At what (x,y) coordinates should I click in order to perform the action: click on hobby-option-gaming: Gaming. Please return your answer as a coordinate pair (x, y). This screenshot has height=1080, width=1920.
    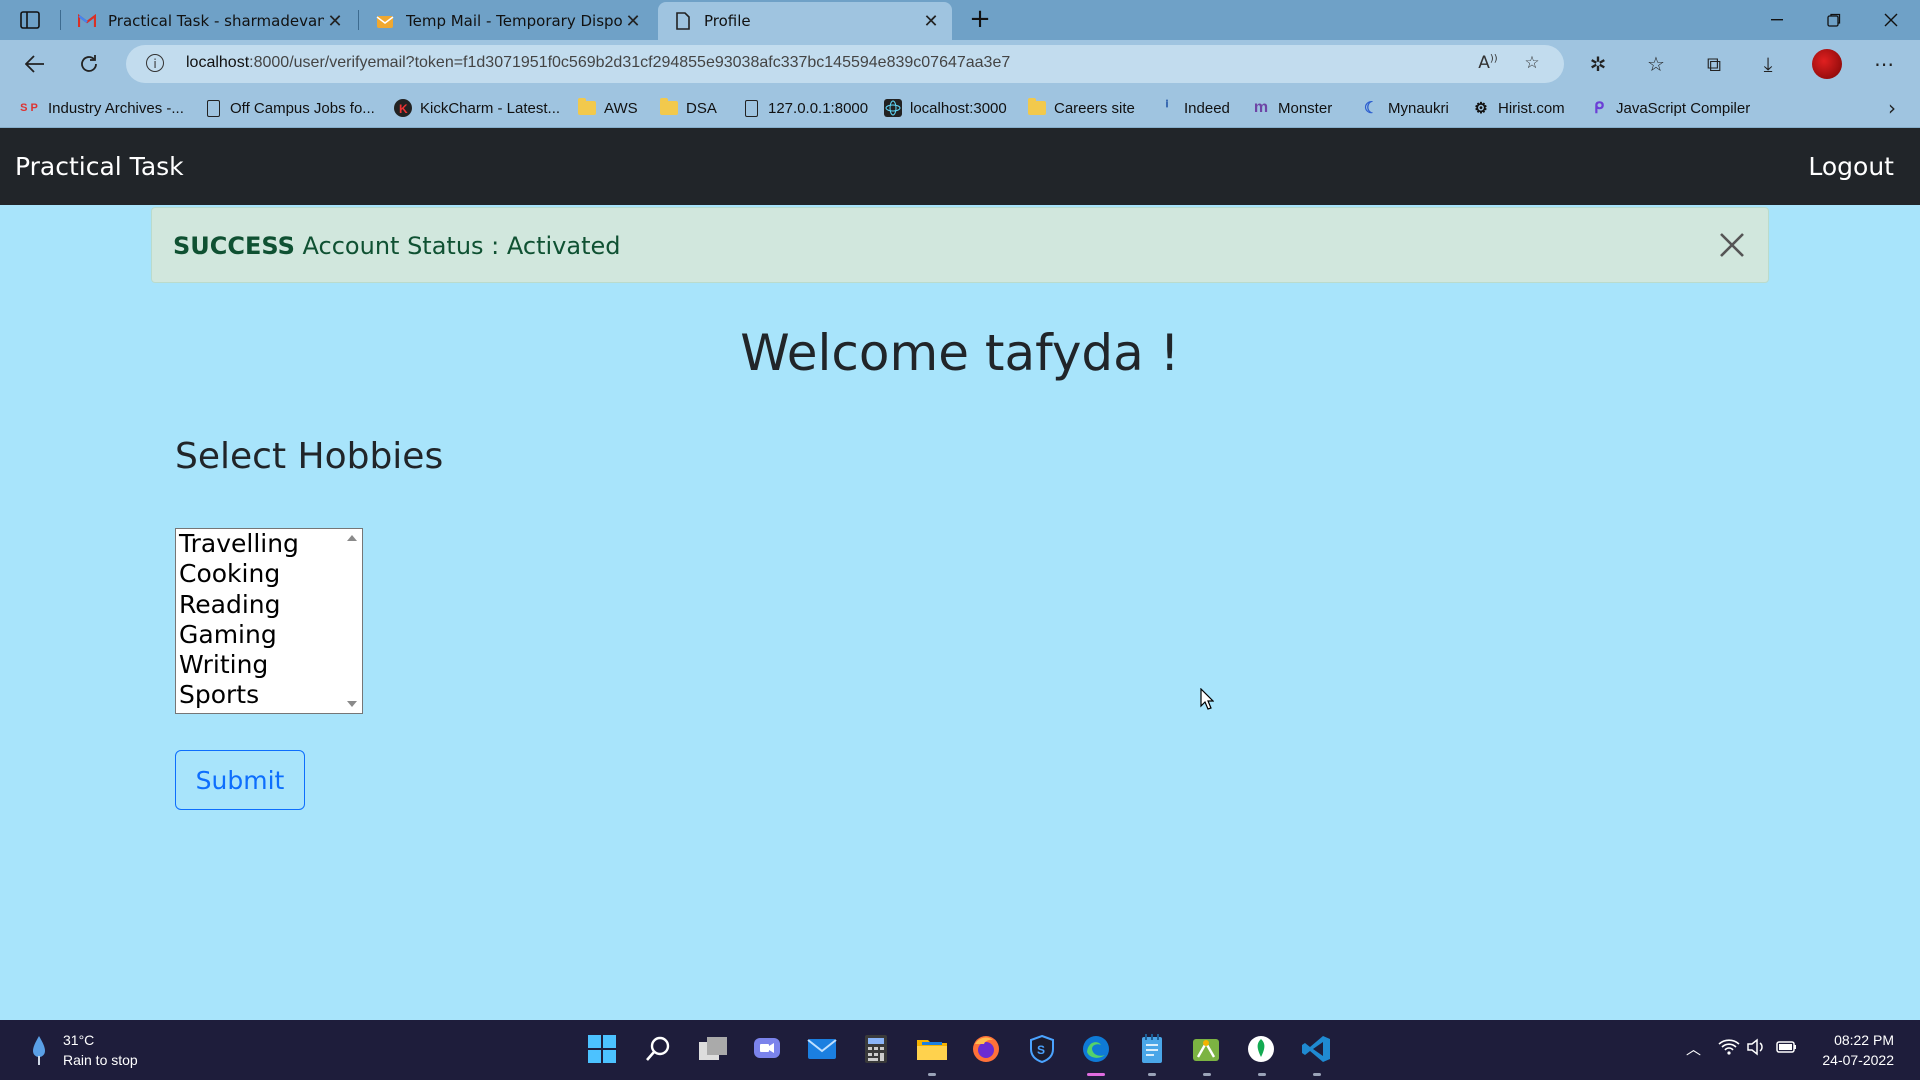
    Looking at the image, I should click on (269, 635).